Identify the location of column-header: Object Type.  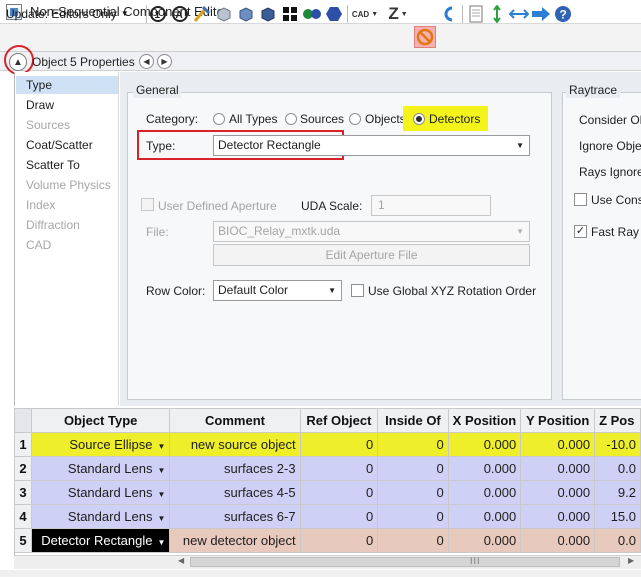
(100, 420).